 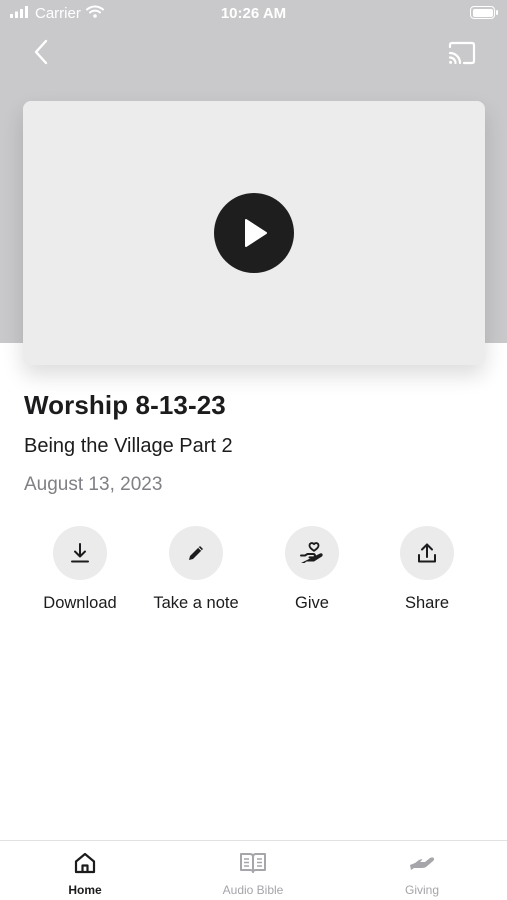 I want to click on take-note-circle, so click(x=196, y=553).